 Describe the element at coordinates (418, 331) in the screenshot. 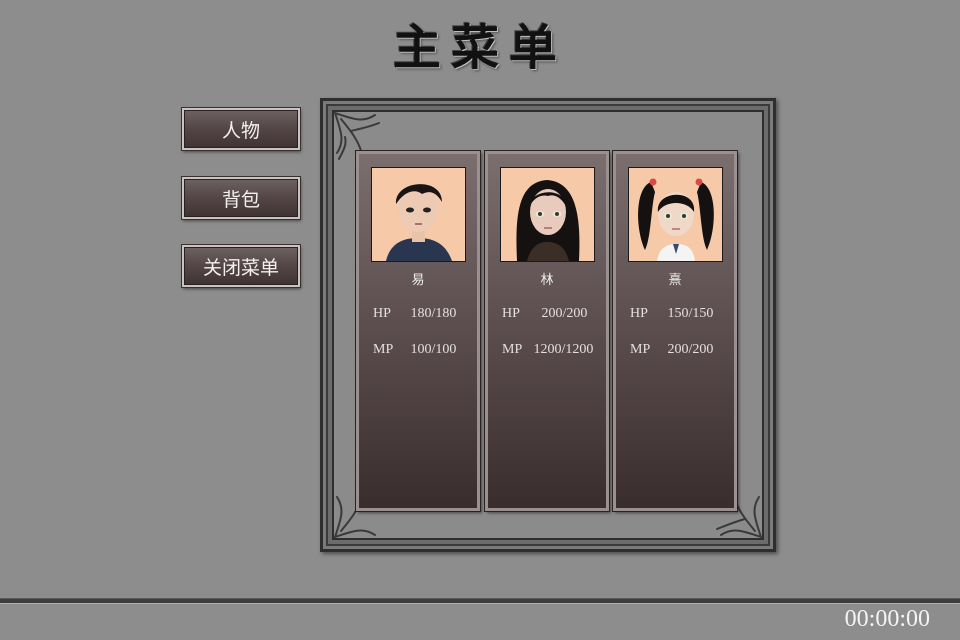

I see `character-card: 易 HP 180/180 MP 100/100` at that location.